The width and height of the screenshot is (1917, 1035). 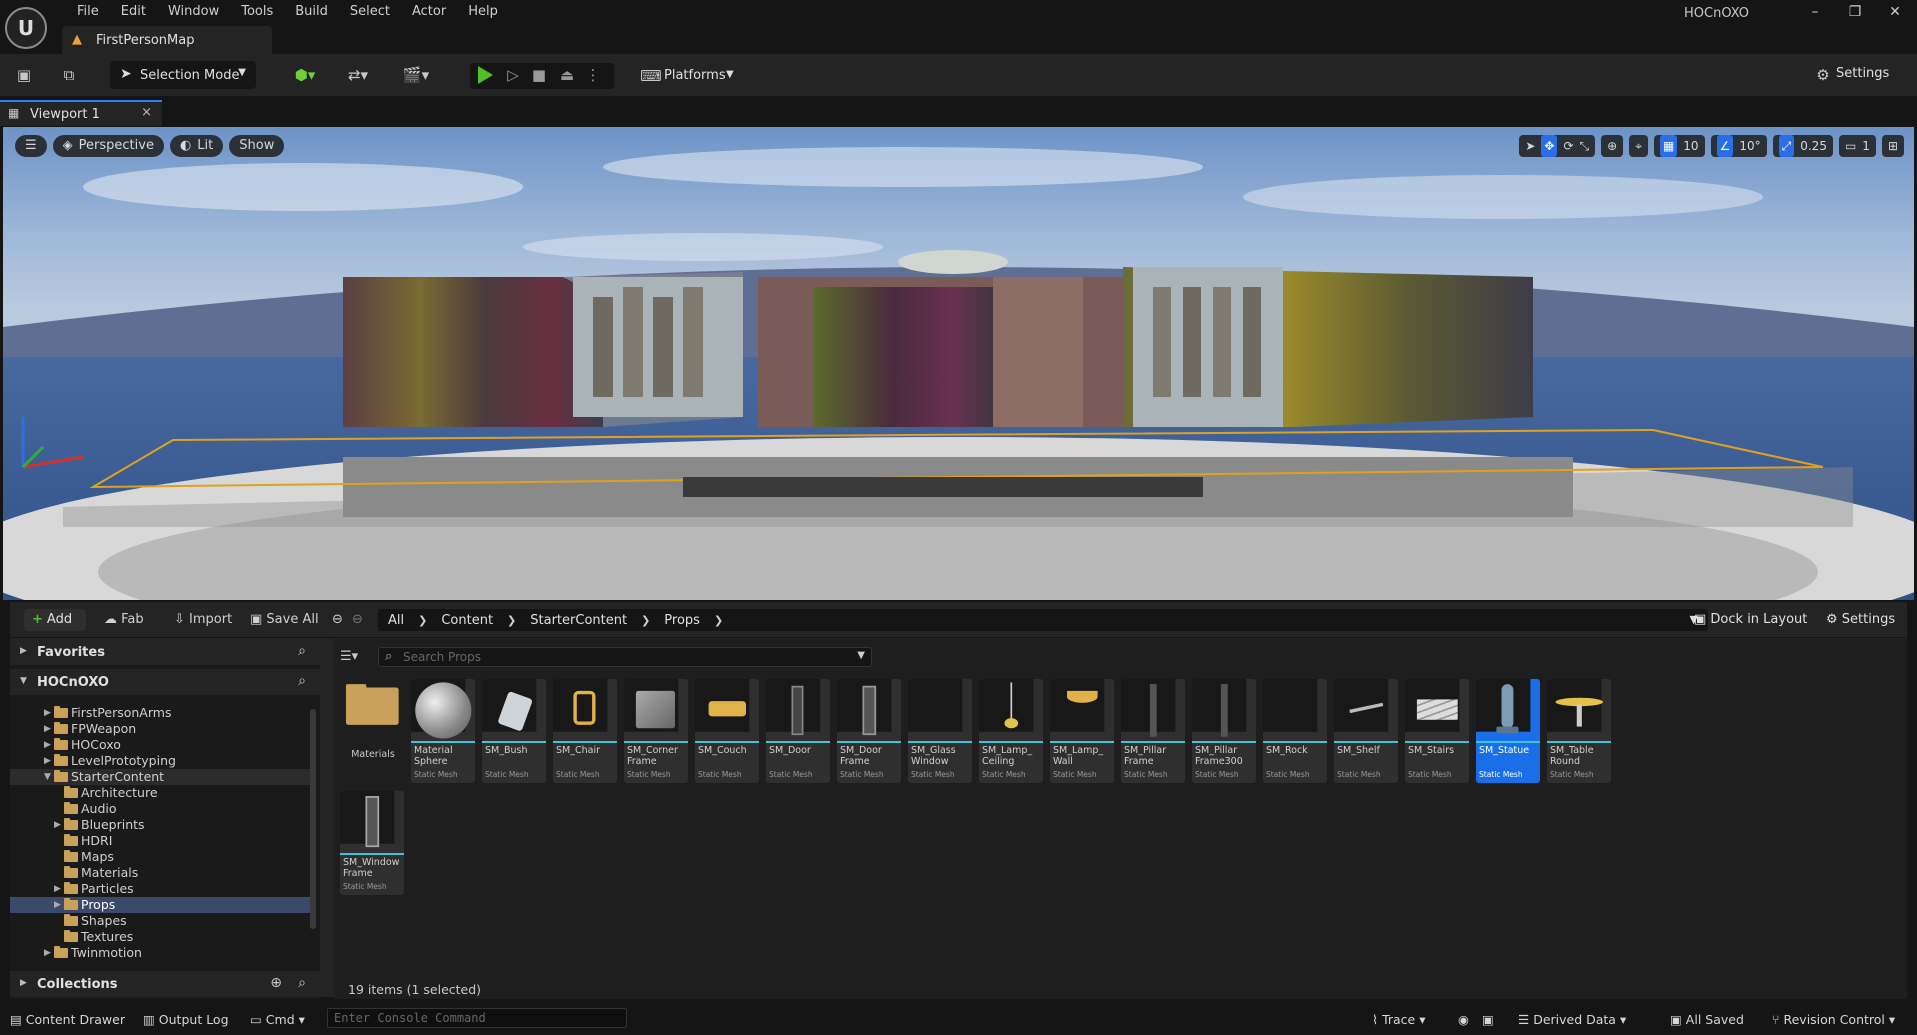 What do you see at coordinates (1153, 731) in the screenshot?
I see `asset-tile: SM_Pillar Frame Static Mesh` at bounding box center [1153, 731].